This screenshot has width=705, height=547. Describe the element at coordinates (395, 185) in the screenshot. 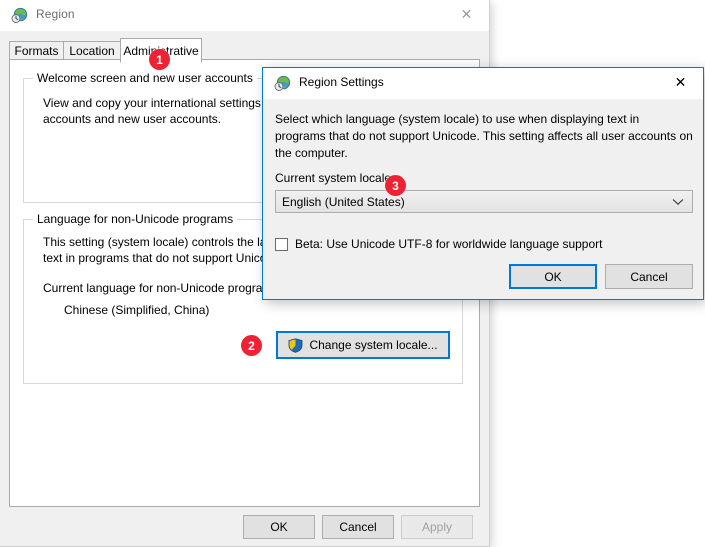

I see `annotation-badge-3: 3` at that location.